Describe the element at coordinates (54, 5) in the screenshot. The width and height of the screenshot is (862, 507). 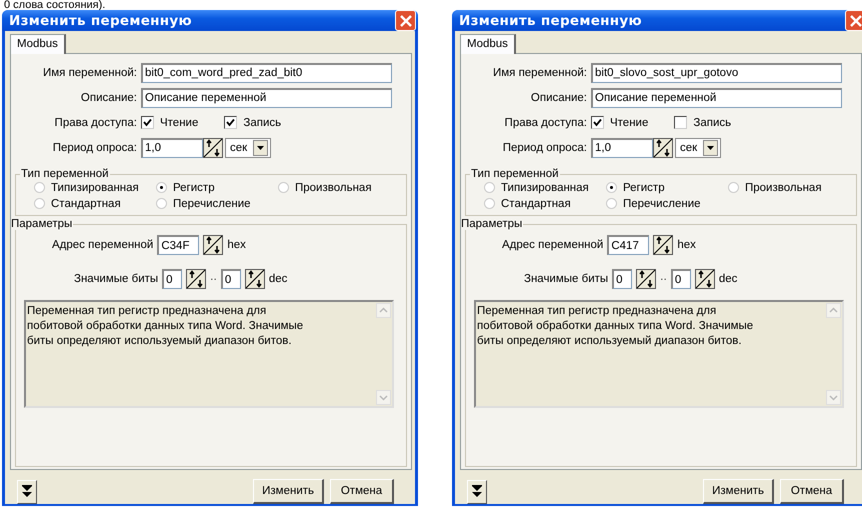
I see `caption-text: 0 слова состояния).` at that location.